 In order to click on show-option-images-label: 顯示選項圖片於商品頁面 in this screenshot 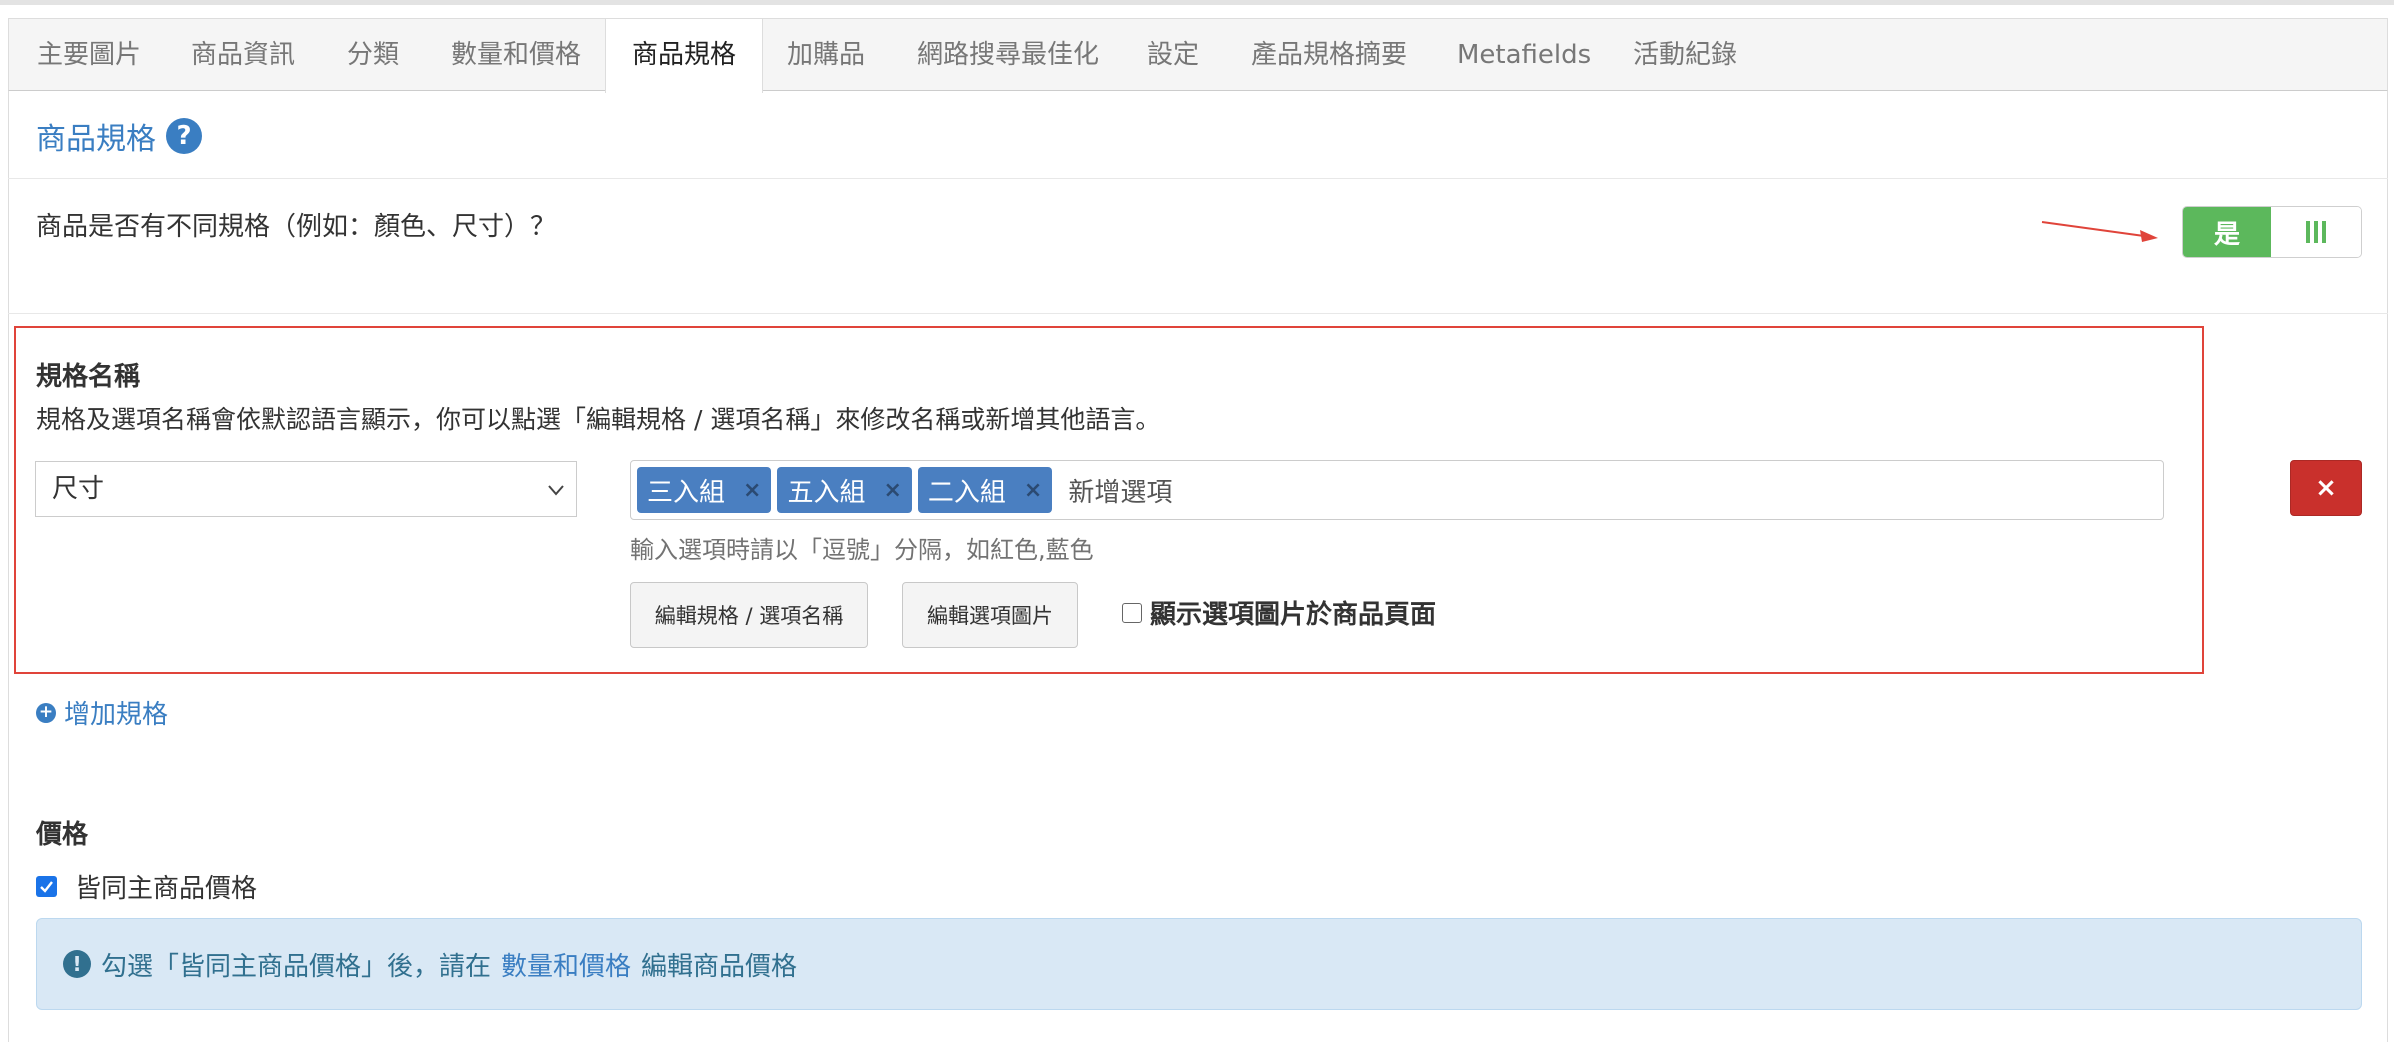, I will do `click(1293, 615)`.